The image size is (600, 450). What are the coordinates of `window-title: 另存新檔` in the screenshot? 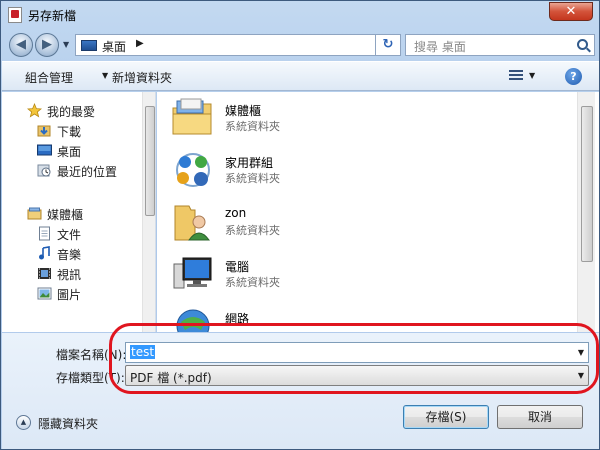 It's located at (52, 16).